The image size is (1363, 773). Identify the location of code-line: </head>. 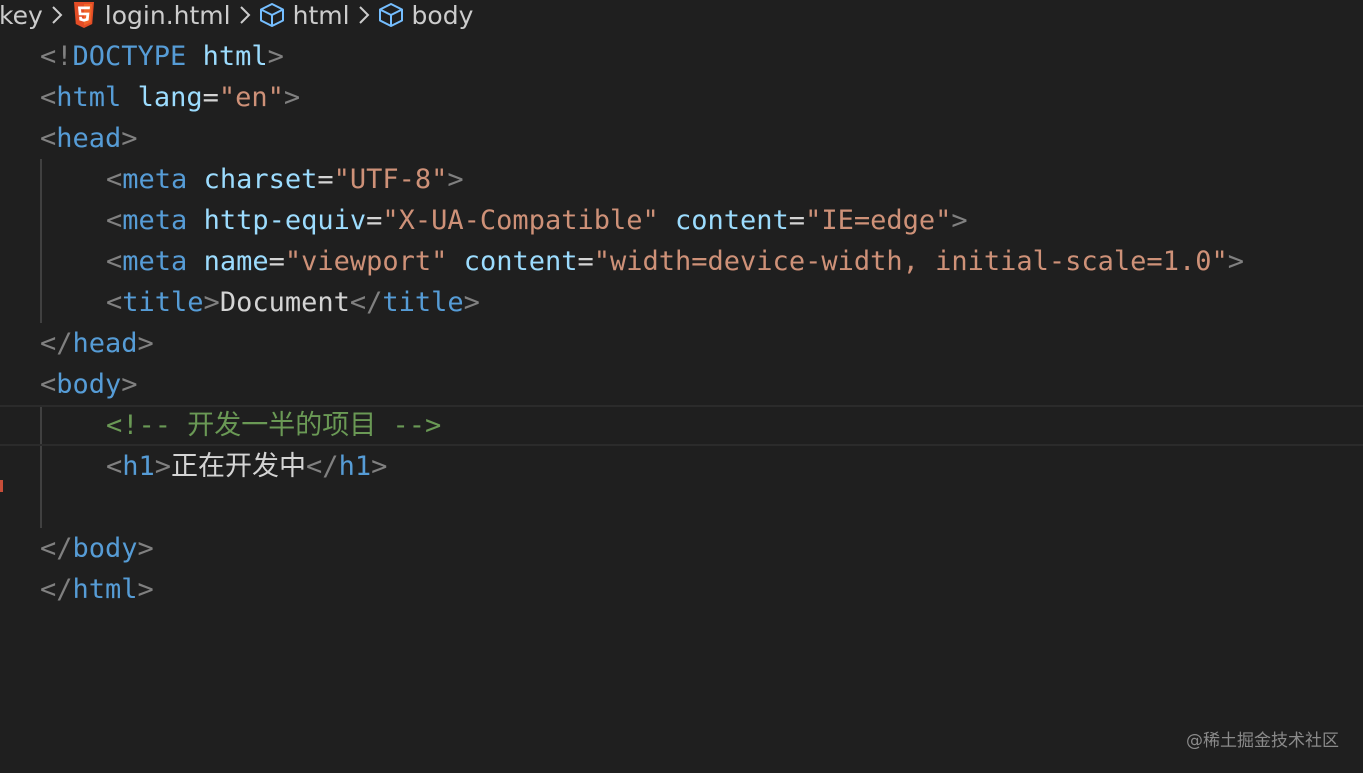
(681, 343).